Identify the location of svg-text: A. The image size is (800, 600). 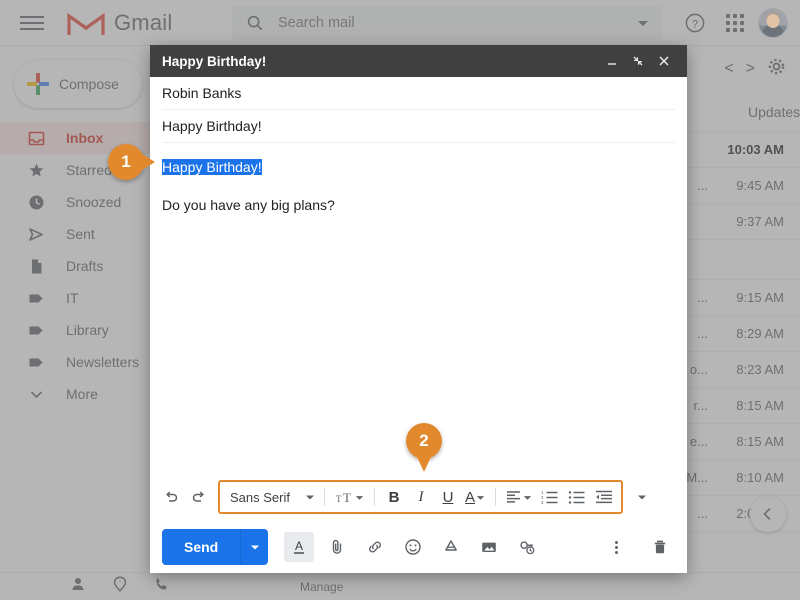
(299, 546).